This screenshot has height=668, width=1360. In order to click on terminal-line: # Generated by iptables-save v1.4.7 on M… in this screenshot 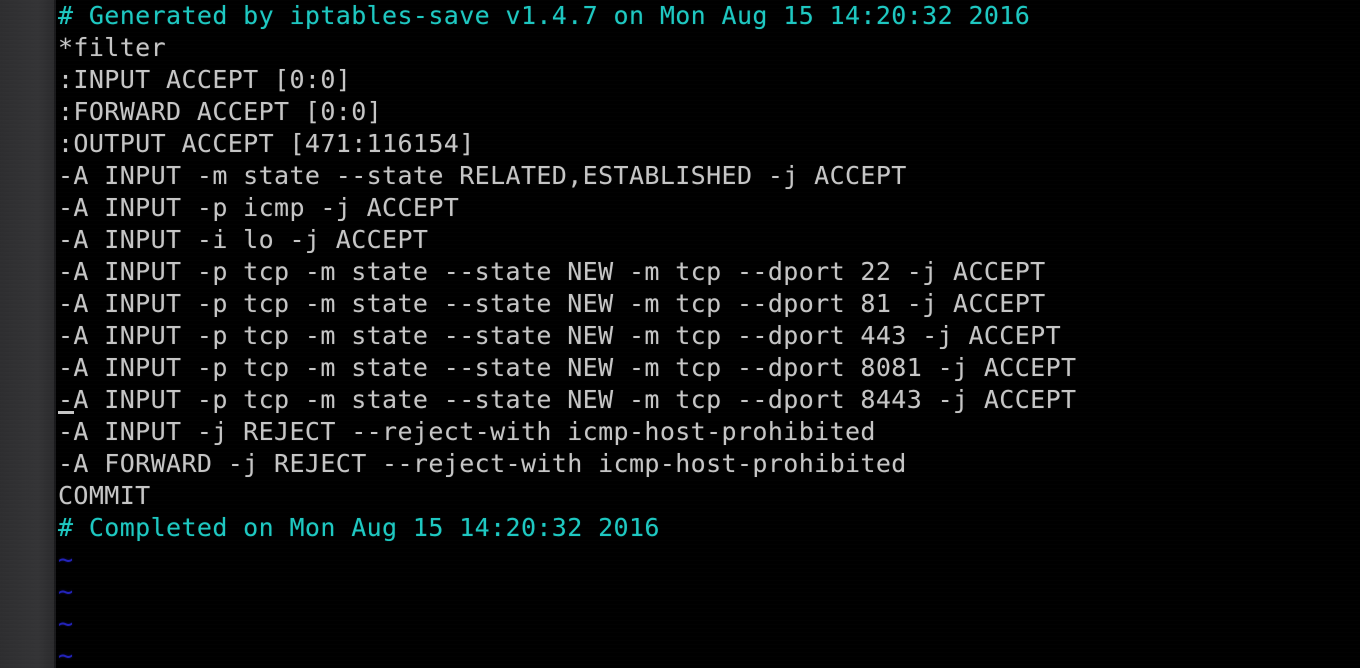, I will do `click(544, 15)`.